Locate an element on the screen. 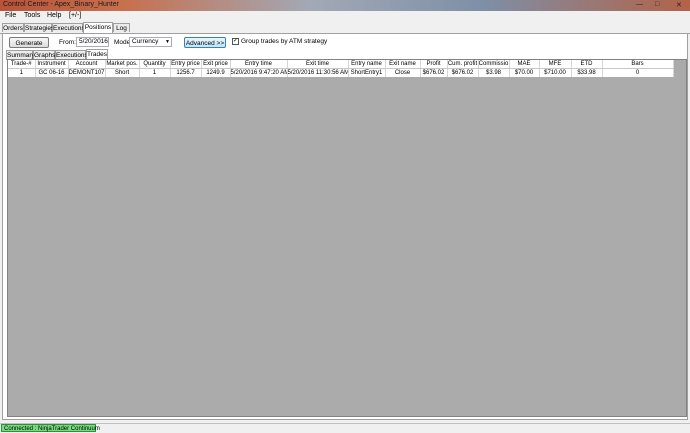  column-header: Market pos. is located at coordinates (122, 64).